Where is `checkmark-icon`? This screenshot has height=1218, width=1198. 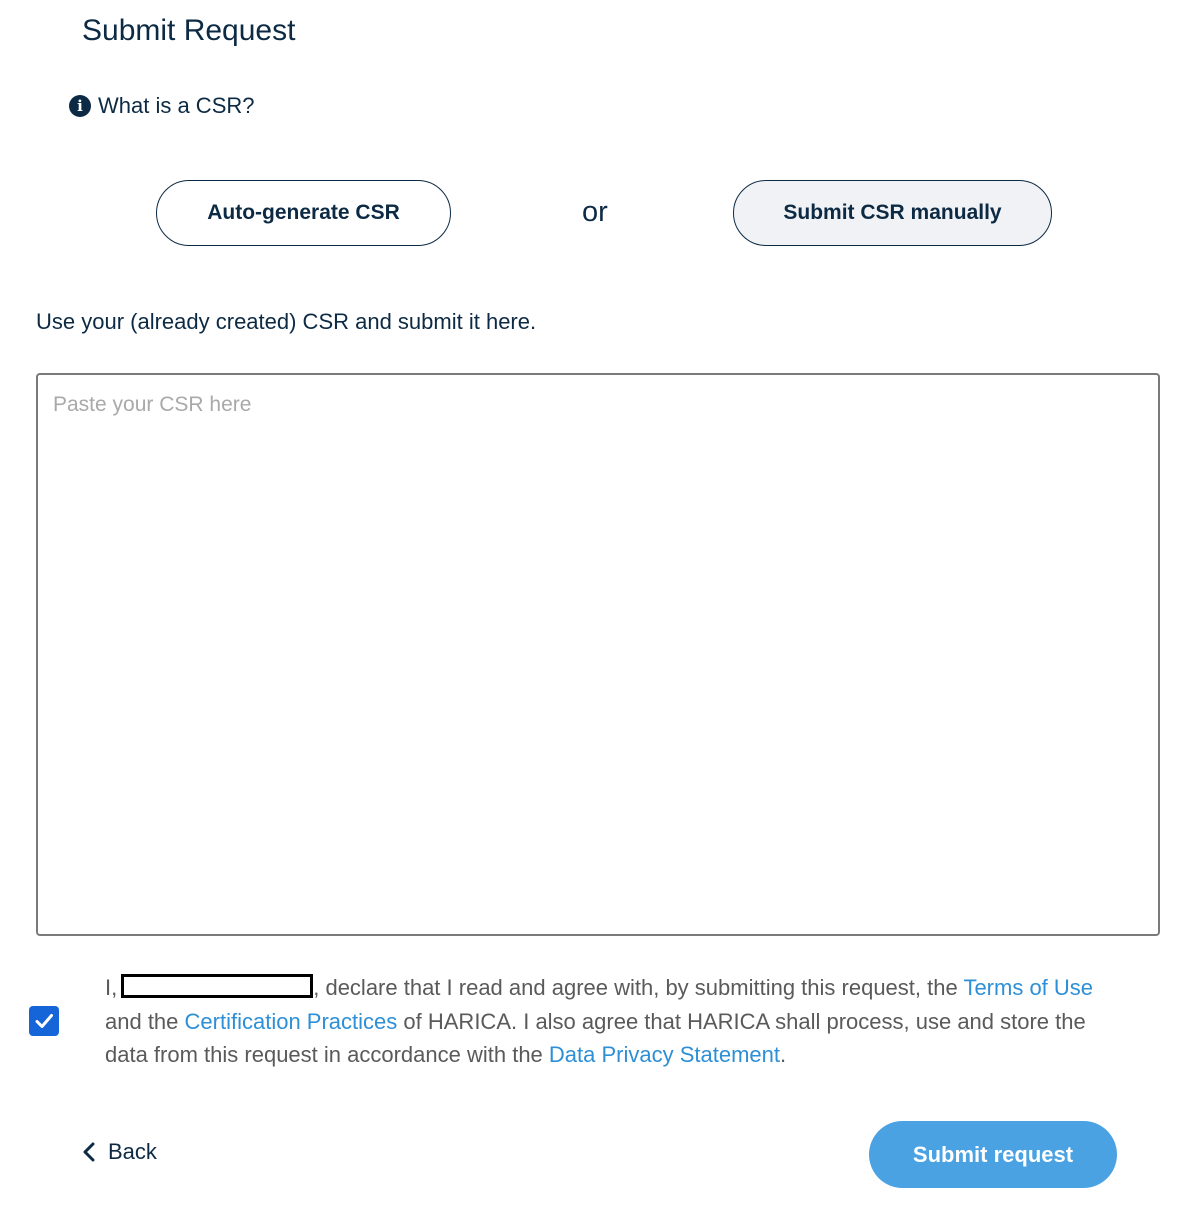
checkmark-icon is located at coordinates (44, 1021).